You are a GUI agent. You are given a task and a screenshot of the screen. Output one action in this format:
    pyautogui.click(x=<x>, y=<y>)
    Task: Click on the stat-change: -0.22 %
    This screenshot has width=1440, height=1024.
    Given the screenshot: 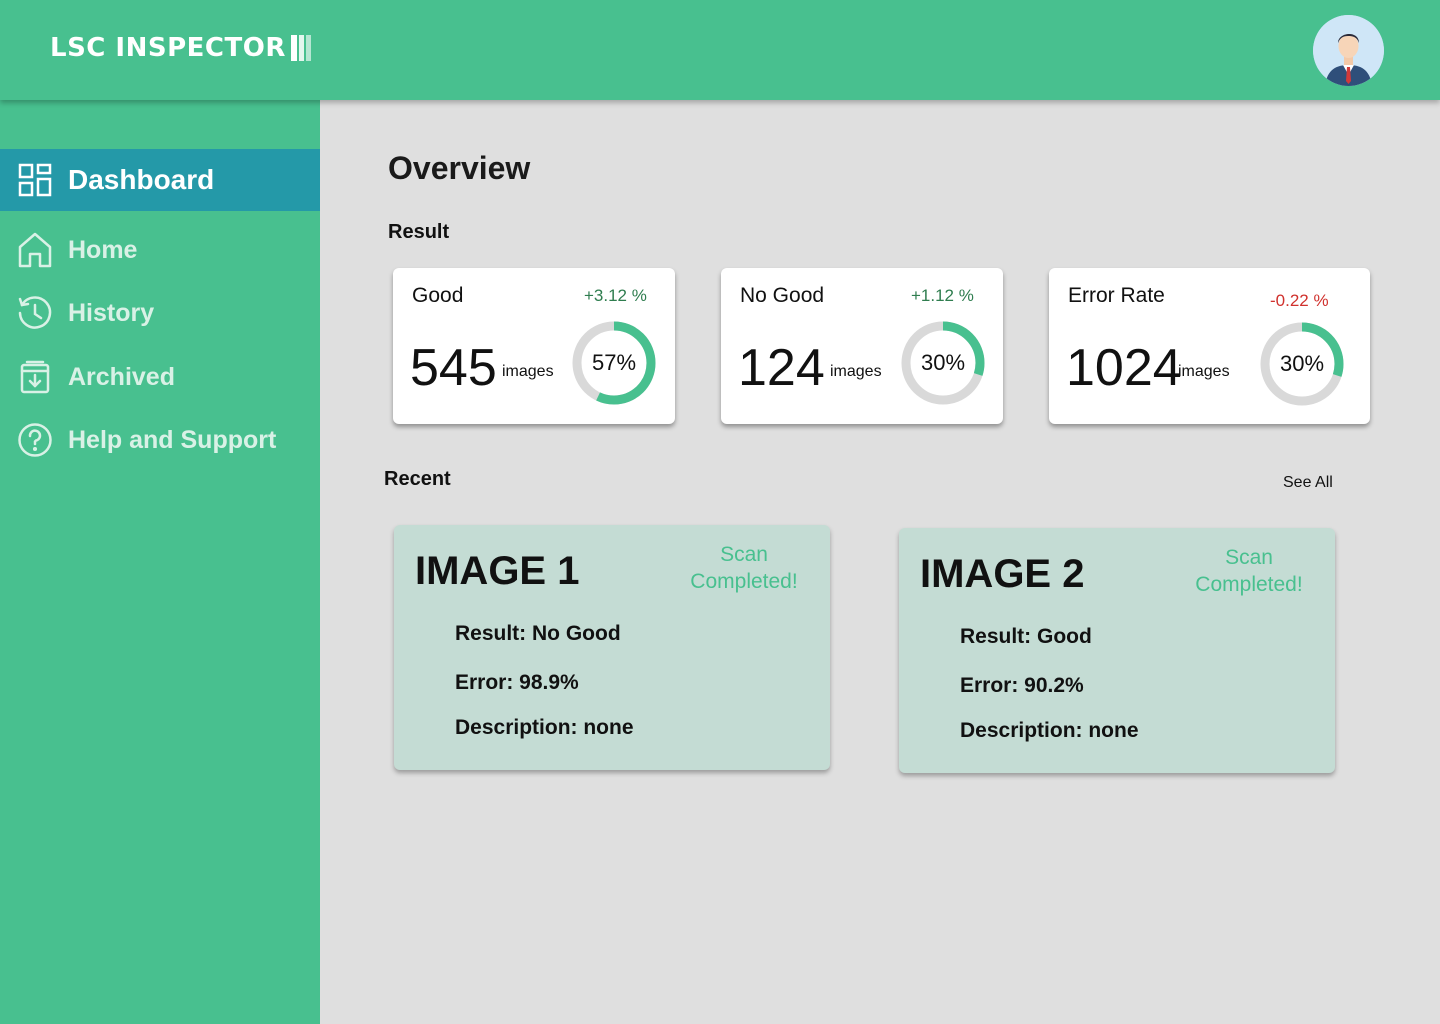 What is the action you would take?
    pyautogui.click(x=1299, y=300)
    